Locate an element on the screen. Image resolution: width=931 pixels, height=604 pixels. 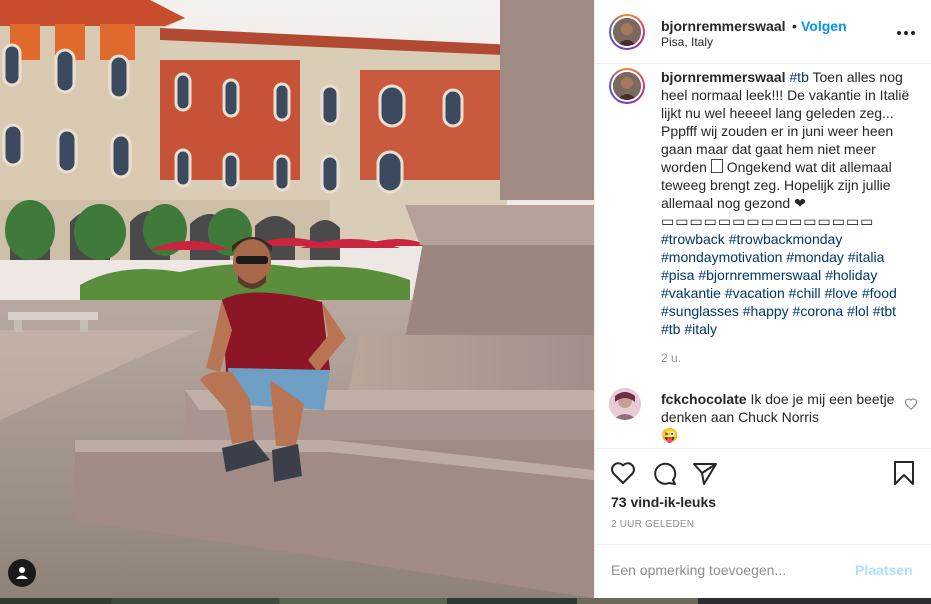
hashtag: #italia is located at coordinates (866, 257).